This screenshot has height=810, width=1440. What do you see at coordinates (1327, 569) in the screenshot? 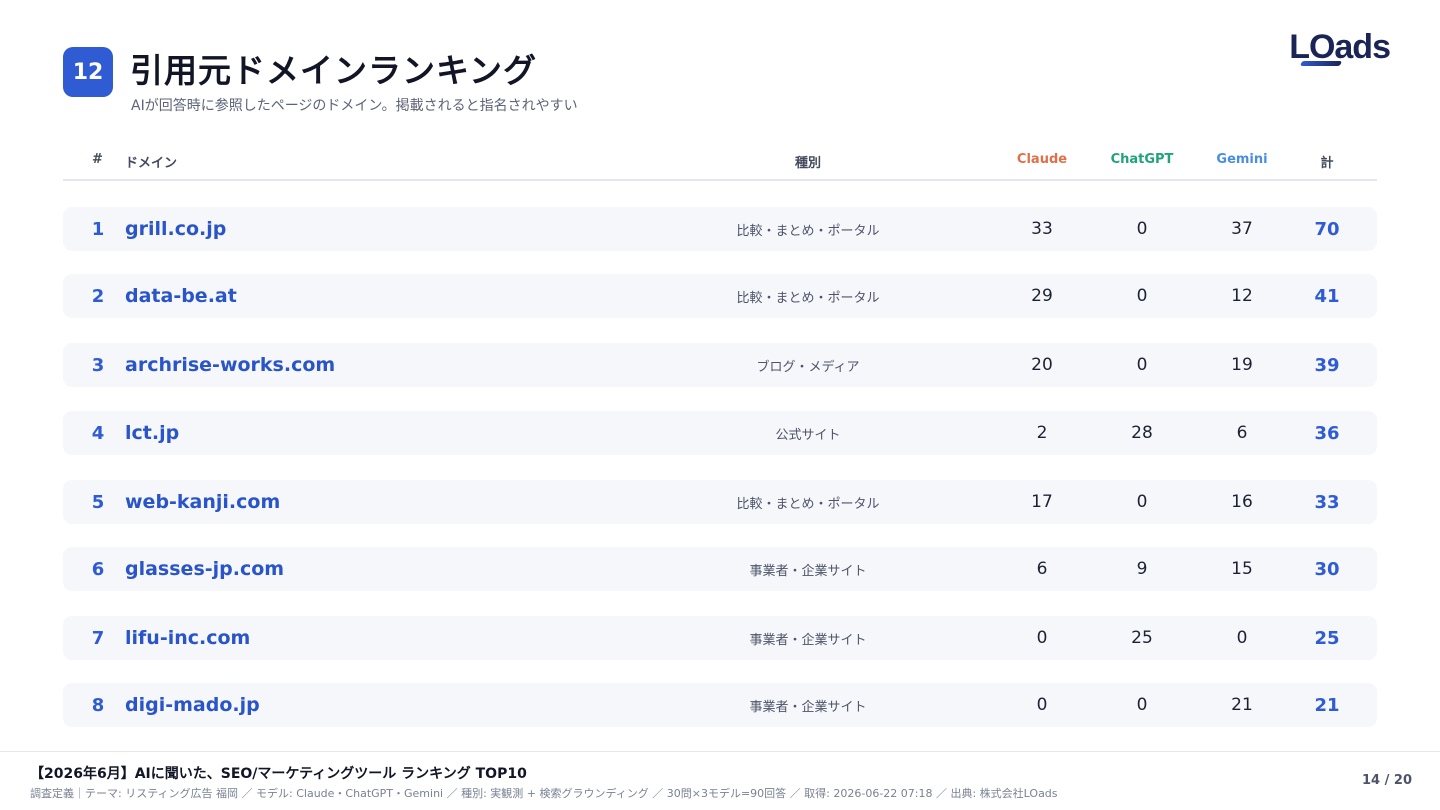
I see `total-count: 30` at bounding box center [1327, 569].